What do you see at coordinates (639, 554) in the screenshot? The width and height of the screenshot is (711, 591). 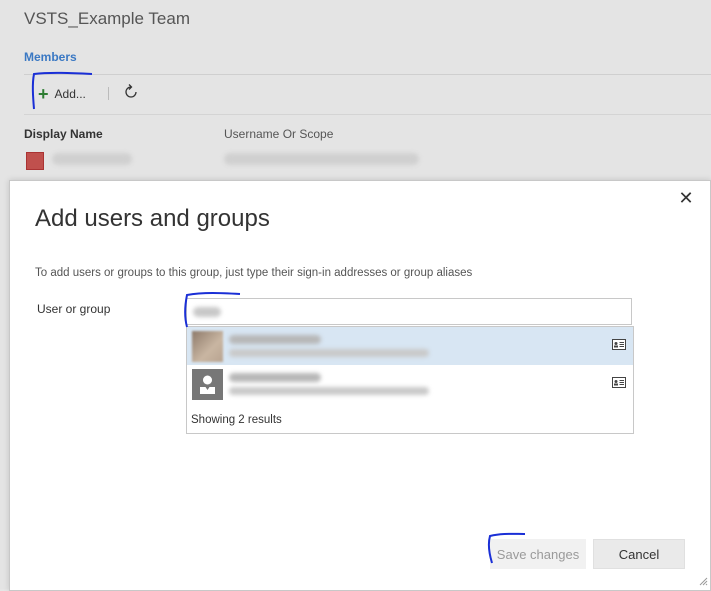 I see `cancel-button: Cancel` at bounding box center [639, 554].